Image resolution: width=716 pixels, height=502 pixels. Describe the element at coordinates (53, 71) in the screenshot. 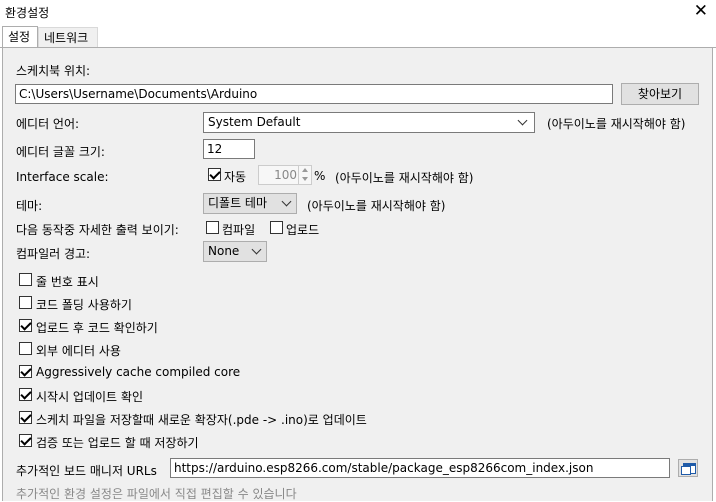

I see `sketchbook-location-label: 스케치북 위치:` at that location.